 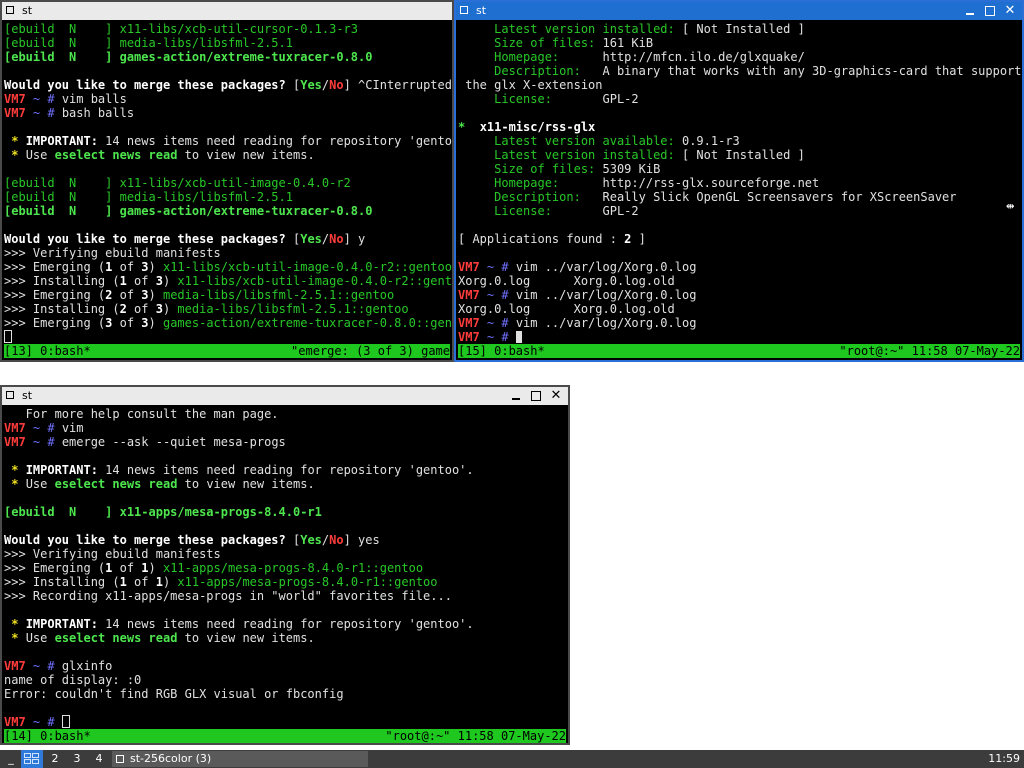 I want to click on workspace-4-button: 4, so click(x=99, y=759).